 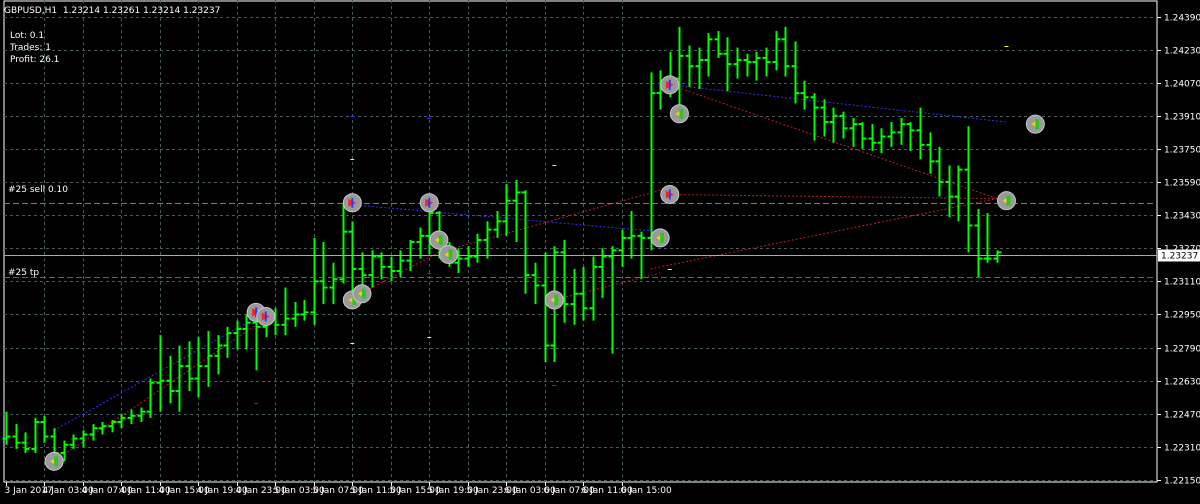 I want to click on trades-label: Trades: 1, so click(x=30, y=48).